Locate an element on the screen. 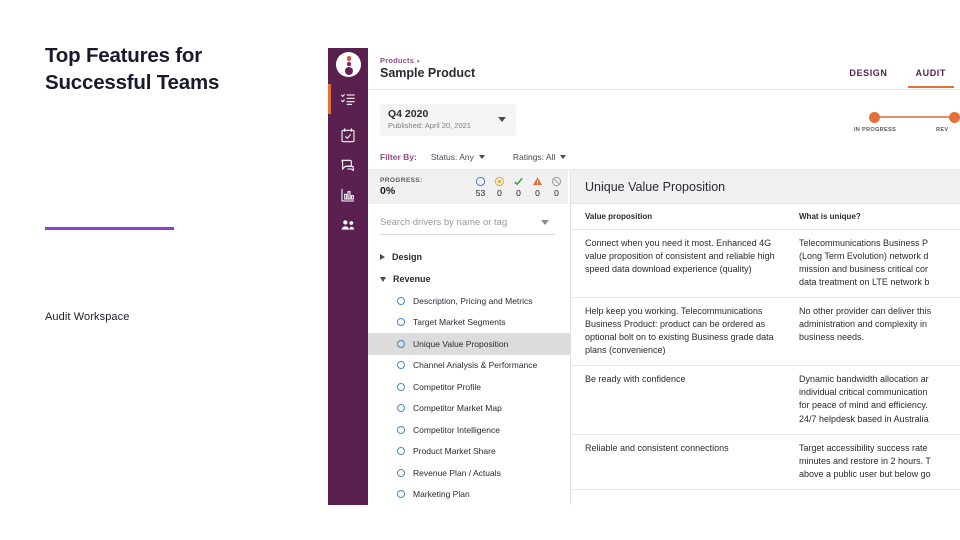 The width and height of the screenshot is (960, 540). tree-item: Target Market Segments is located at coordinates (469, 323).